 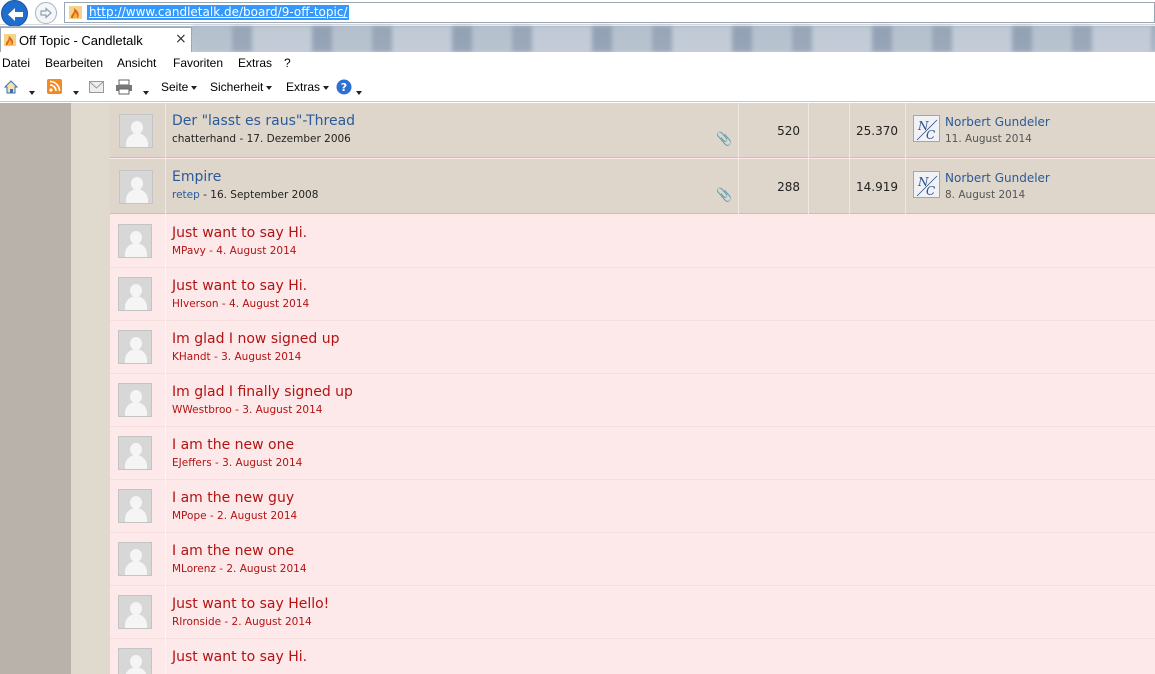 I want to click on thread-title-link: Empire, so click(x=196, y=177).